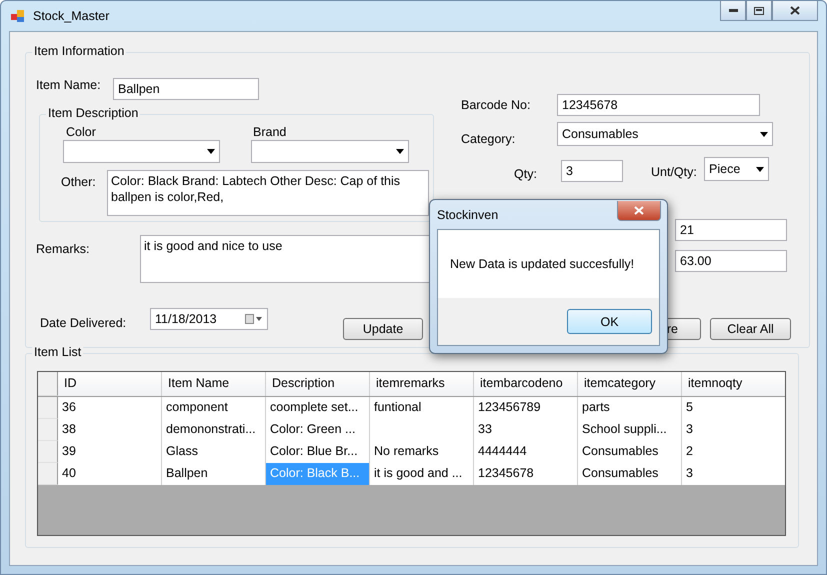  What do you see at coordinates (488, 139) in the screenshot?
I see `field-label: Category:` at bounding box center [488, 139].